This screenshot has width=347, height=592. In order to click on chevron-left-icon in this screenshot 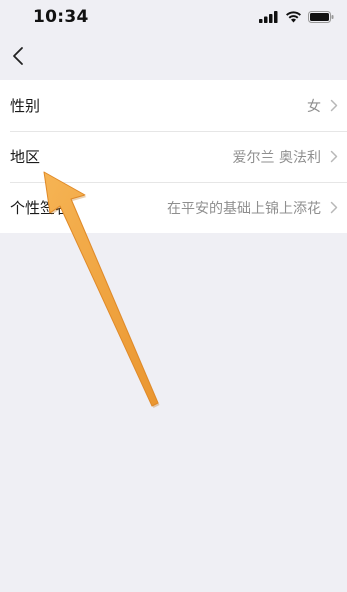, I will do `click(18, 58)`.